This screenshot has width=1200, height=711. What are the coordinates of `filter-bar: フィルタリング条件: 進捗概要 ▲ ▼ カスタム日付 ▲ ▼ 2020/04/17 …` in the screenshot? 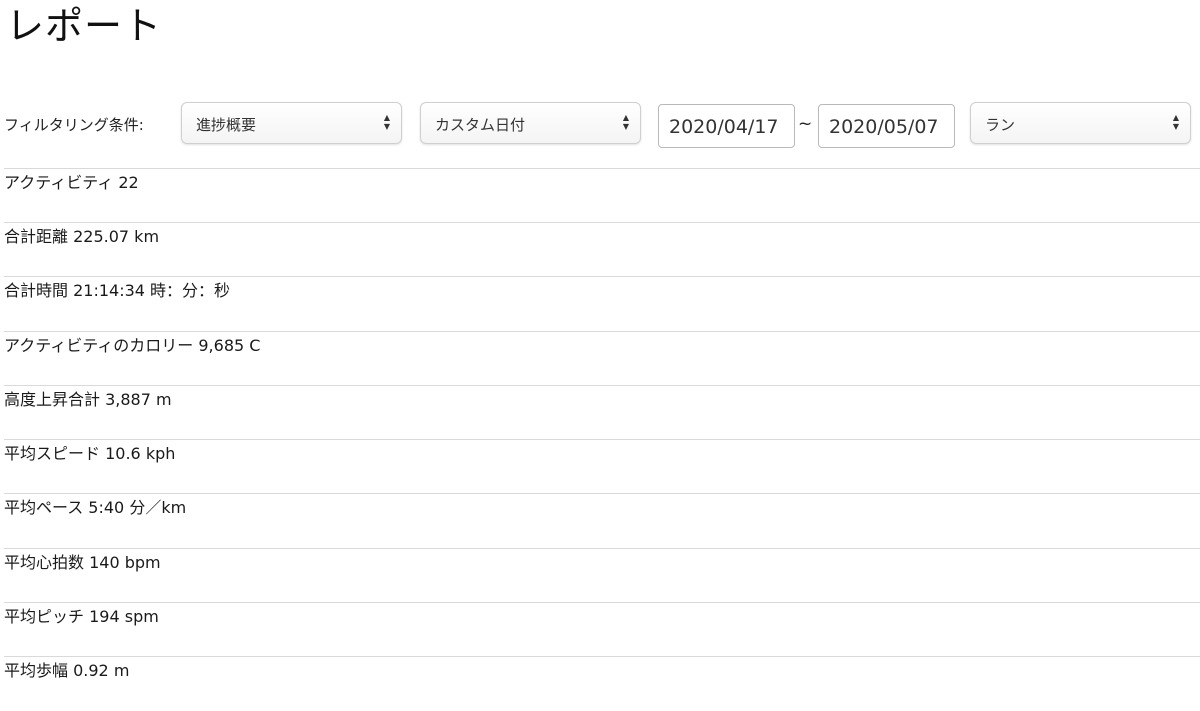 It's located at (600, 125).